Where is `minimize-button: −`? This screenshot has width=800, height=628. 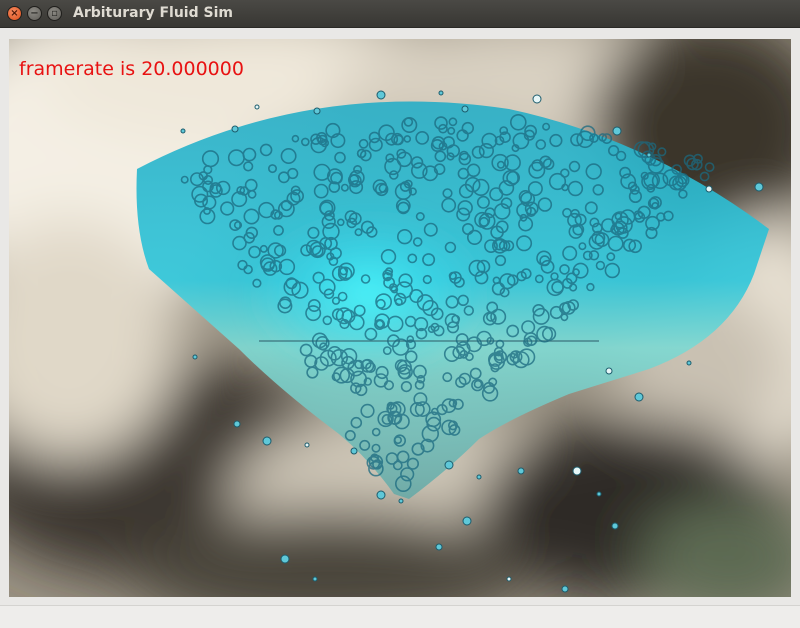 minimize-button: − is located at coordinates (34, 13).